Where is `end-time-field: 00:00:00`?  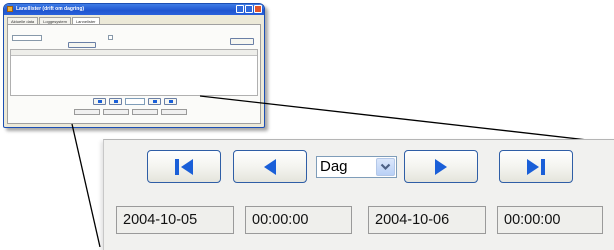
end-time-field: 00:00:00 is located at coordinates (550, 220).